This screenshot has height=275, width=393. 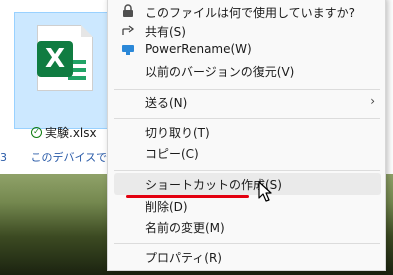 I want to click on menu-item-label: 以前のバージョンの復元(V), so click(x=220, y=72).